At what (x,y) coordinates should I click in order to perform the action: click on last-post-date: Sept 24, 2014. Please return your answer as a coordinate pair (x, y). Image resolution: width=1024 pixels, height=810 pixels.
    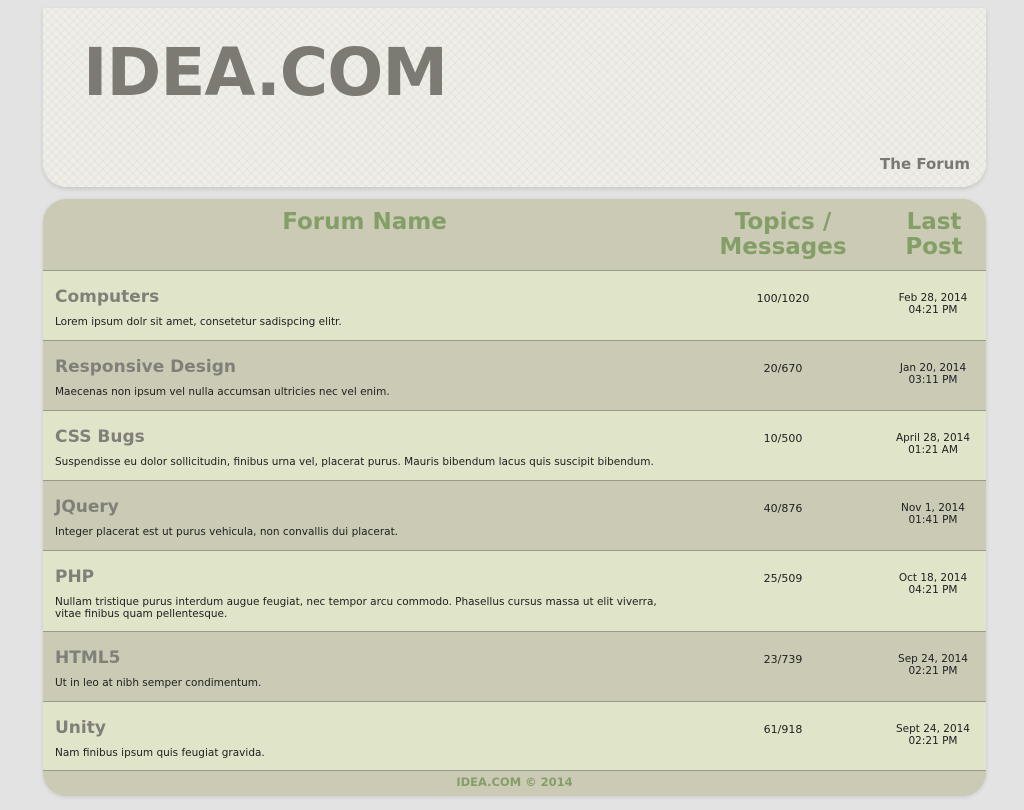
    Looking at the image, I should click on (932, 729).